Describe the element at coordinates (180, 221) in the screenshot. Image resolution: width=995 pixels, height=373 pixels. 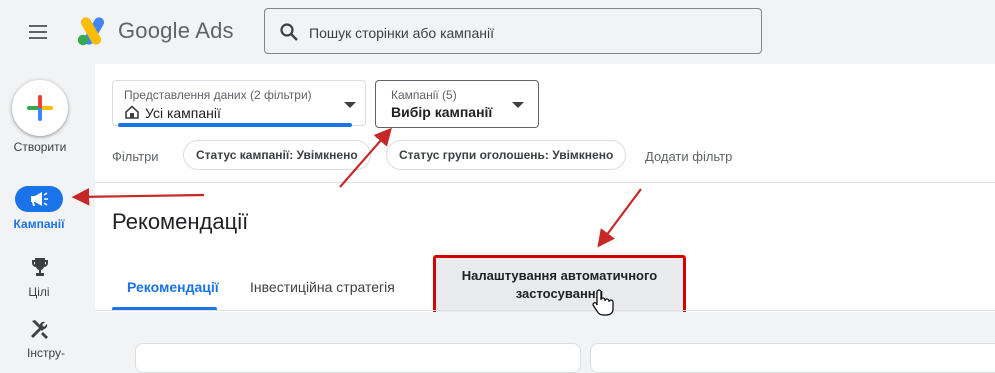
I see `page-title: Рекомендації` at that location.